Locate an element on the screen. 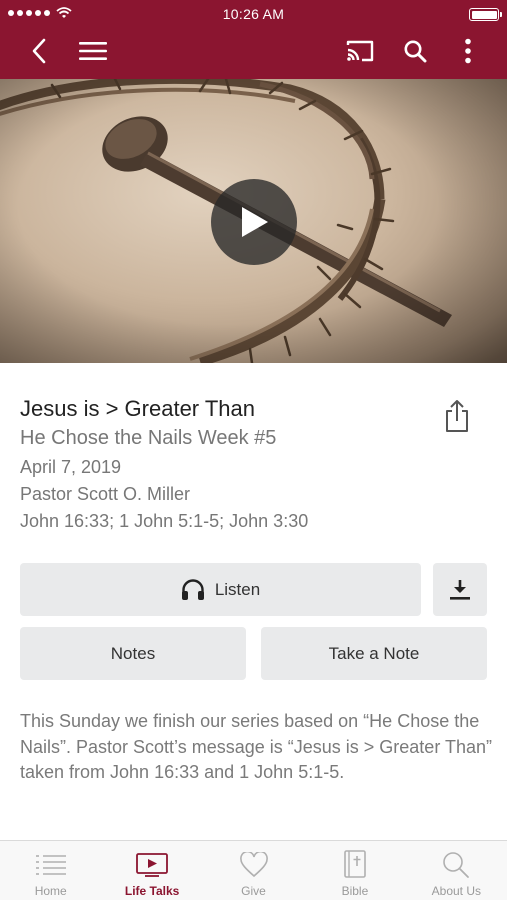  heart-icon is located at coordinates (253, 865).